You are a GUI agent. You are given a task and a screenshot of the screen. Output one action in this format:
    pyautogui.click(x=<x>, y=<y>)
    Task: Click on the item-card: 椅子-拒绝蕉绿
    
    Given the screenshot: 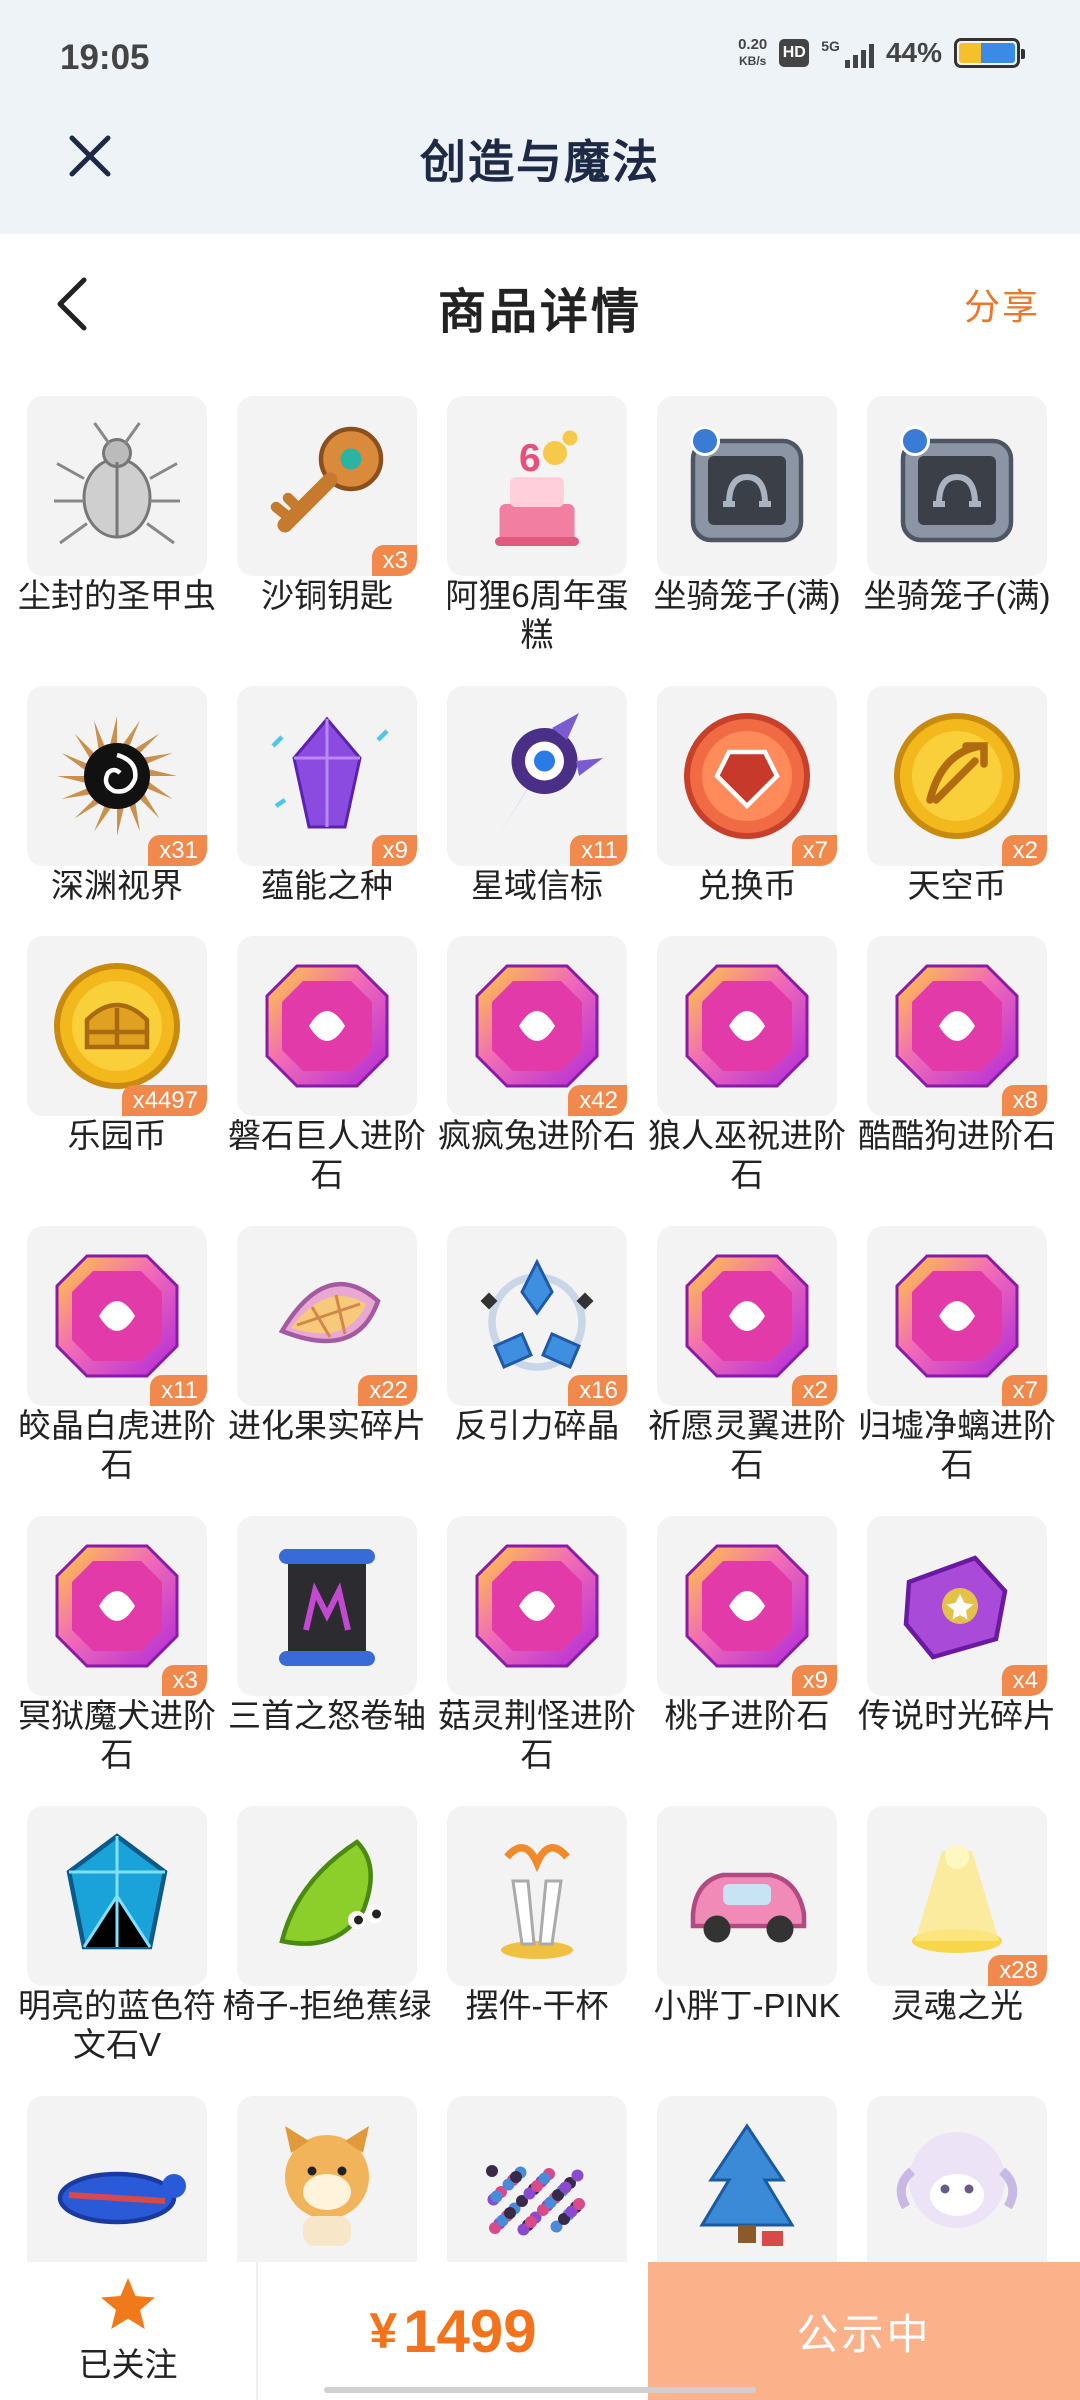 What is the action you would take?
    pyautogui.click(x=327, y=1929)
    